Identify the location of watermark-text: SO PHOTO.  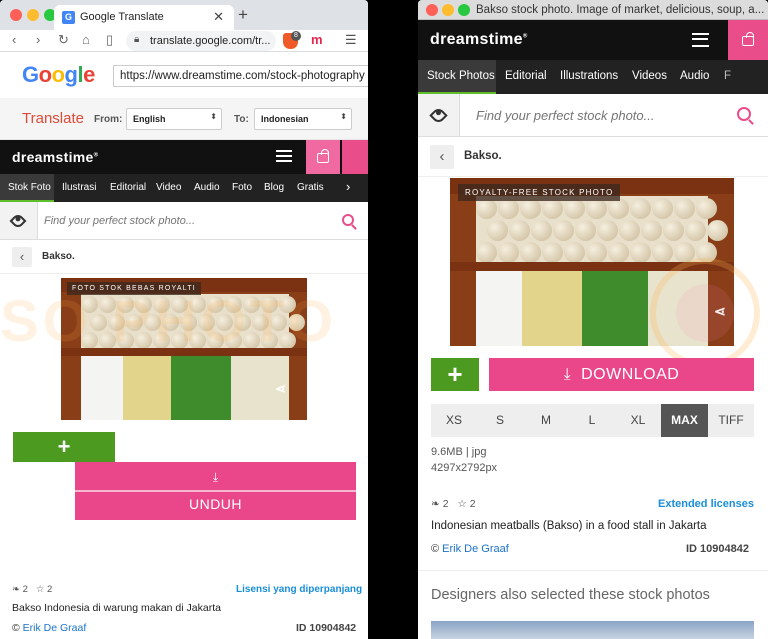
(169, 321).